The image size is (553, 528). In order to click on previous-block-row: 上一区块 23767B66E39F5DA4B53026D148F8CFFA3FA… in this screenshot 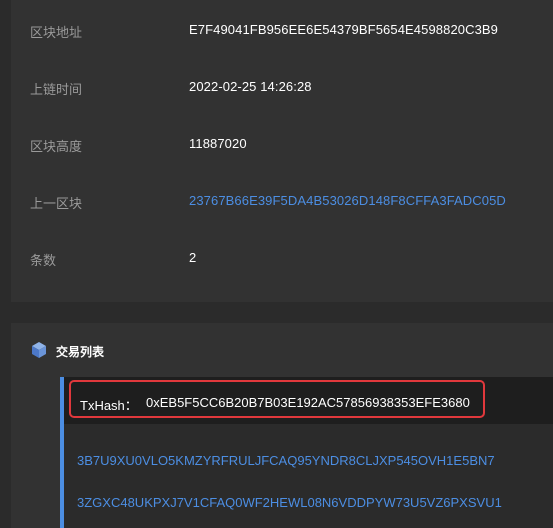, I will do `click(282, 201)`.